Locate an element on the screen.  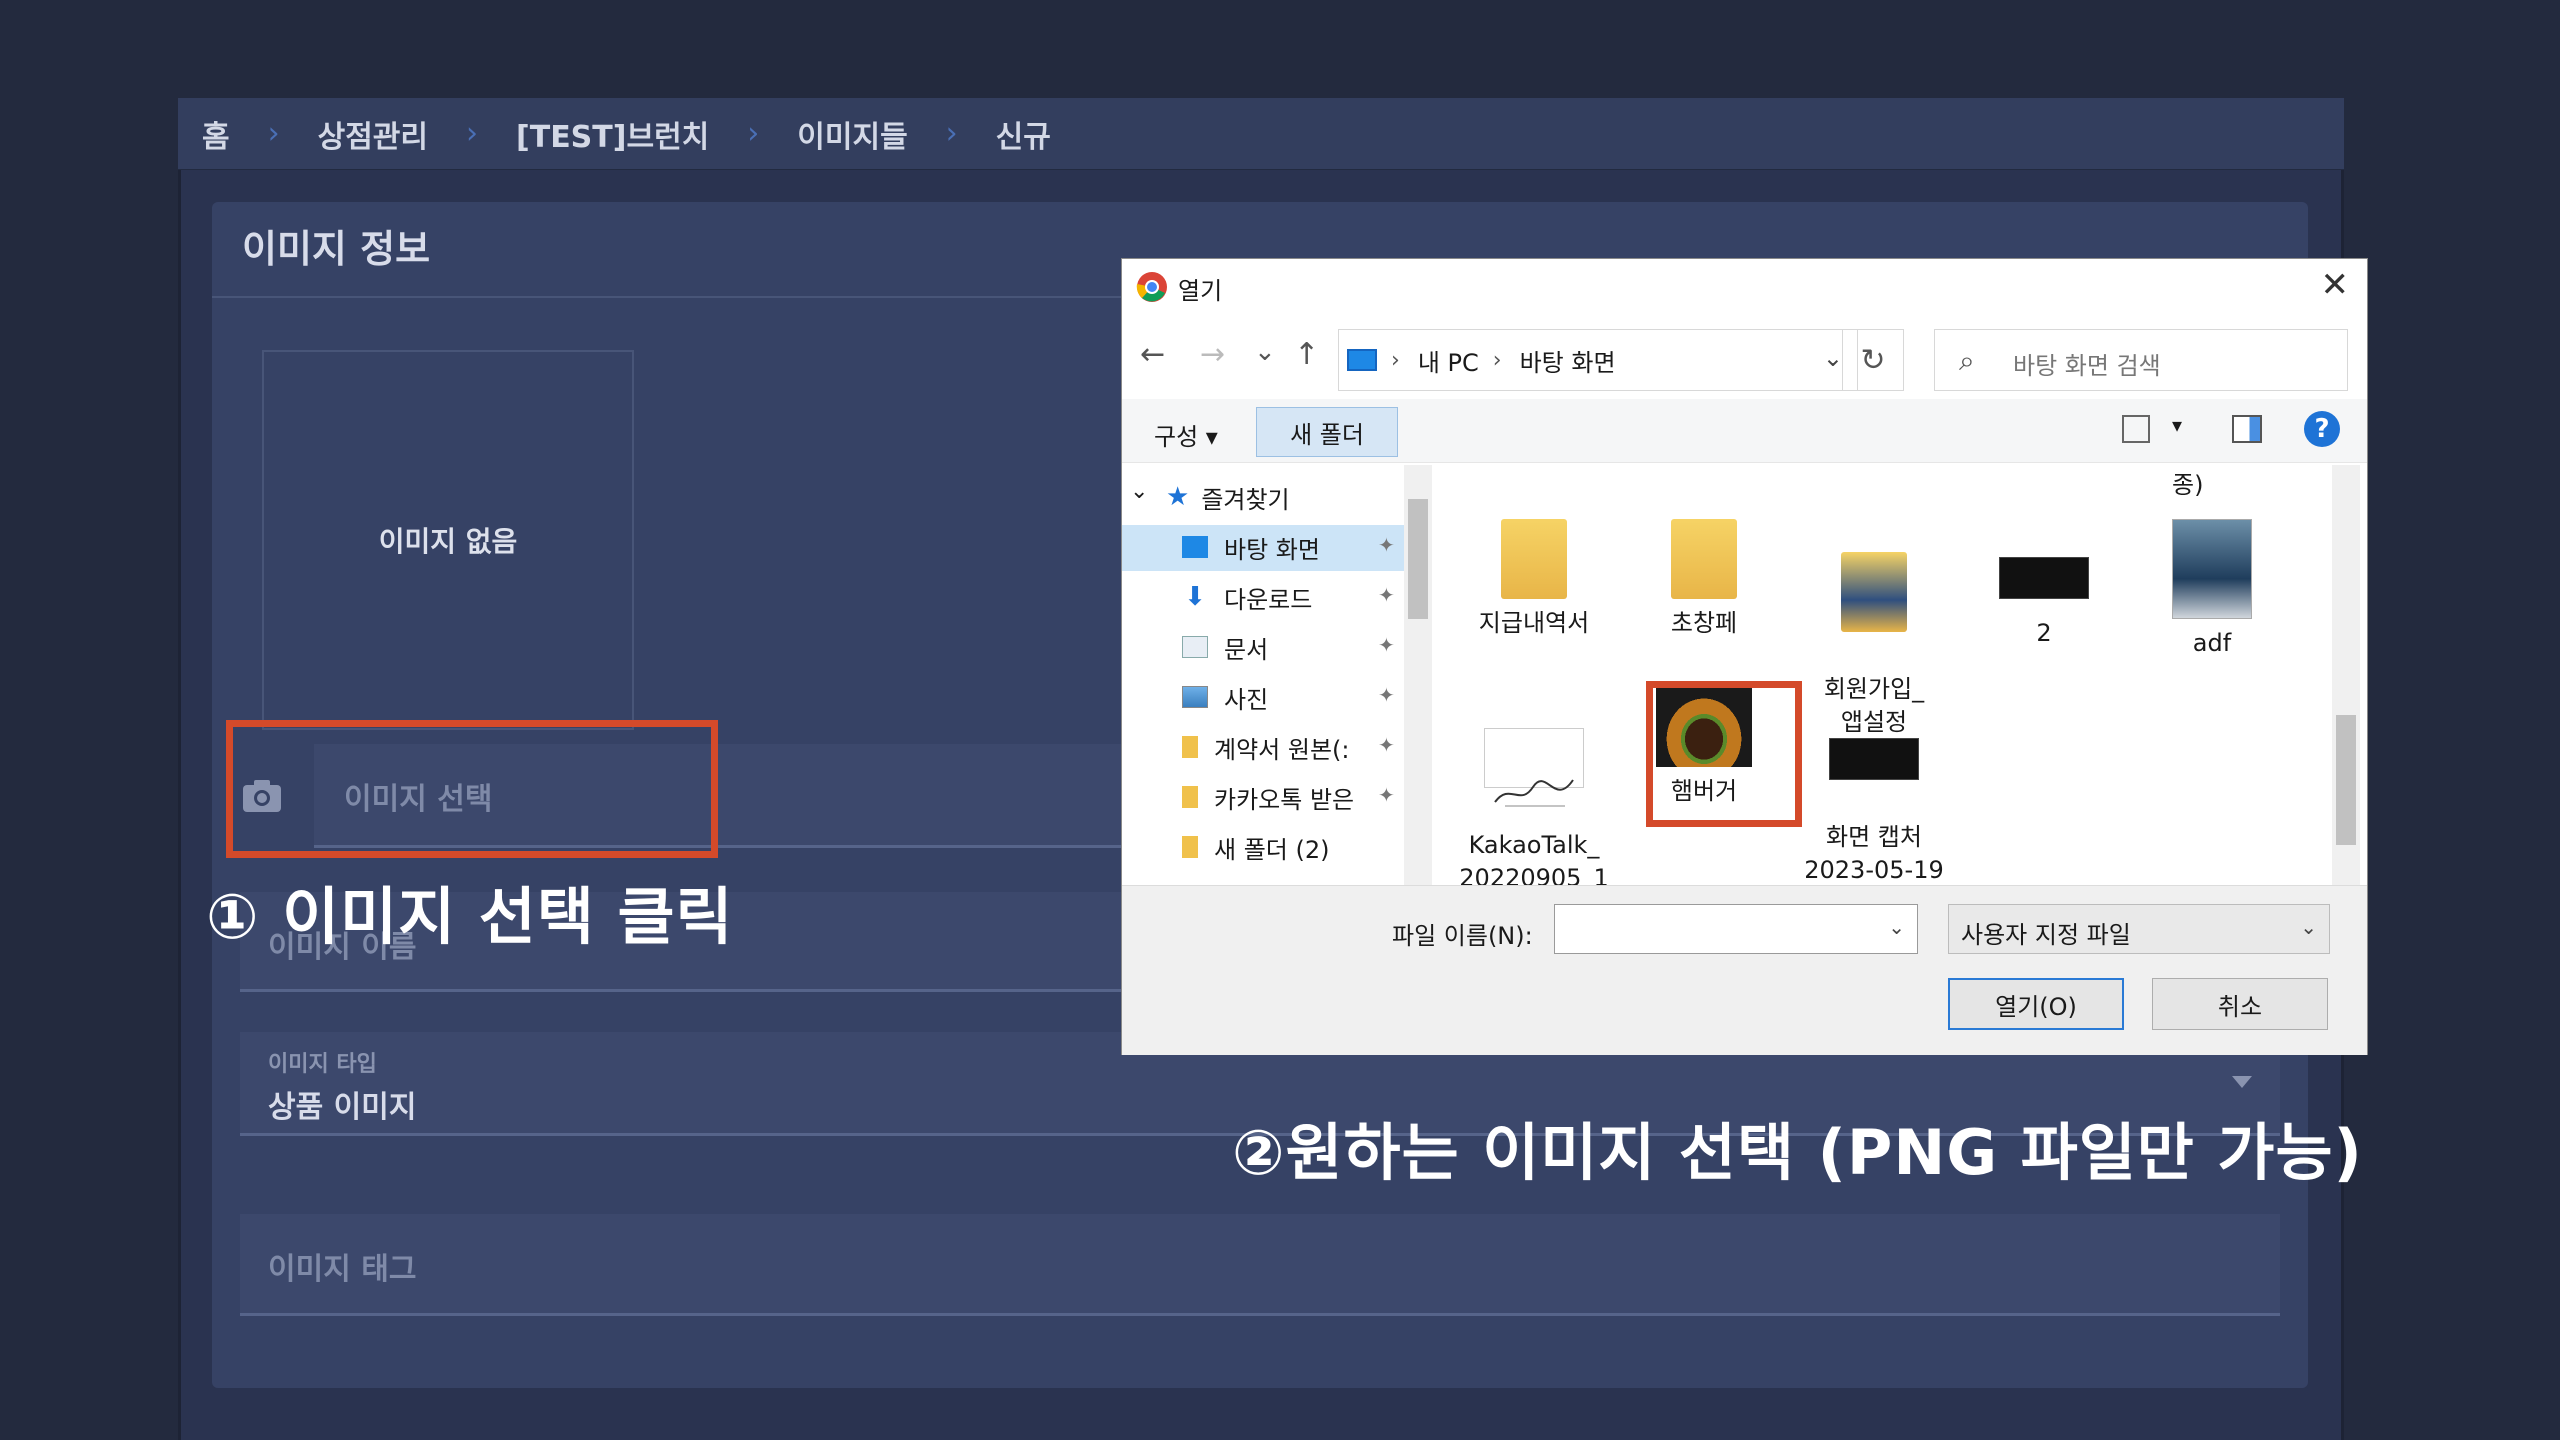
up-folder-icon: ↑ is located at coordinates (1306, 354).